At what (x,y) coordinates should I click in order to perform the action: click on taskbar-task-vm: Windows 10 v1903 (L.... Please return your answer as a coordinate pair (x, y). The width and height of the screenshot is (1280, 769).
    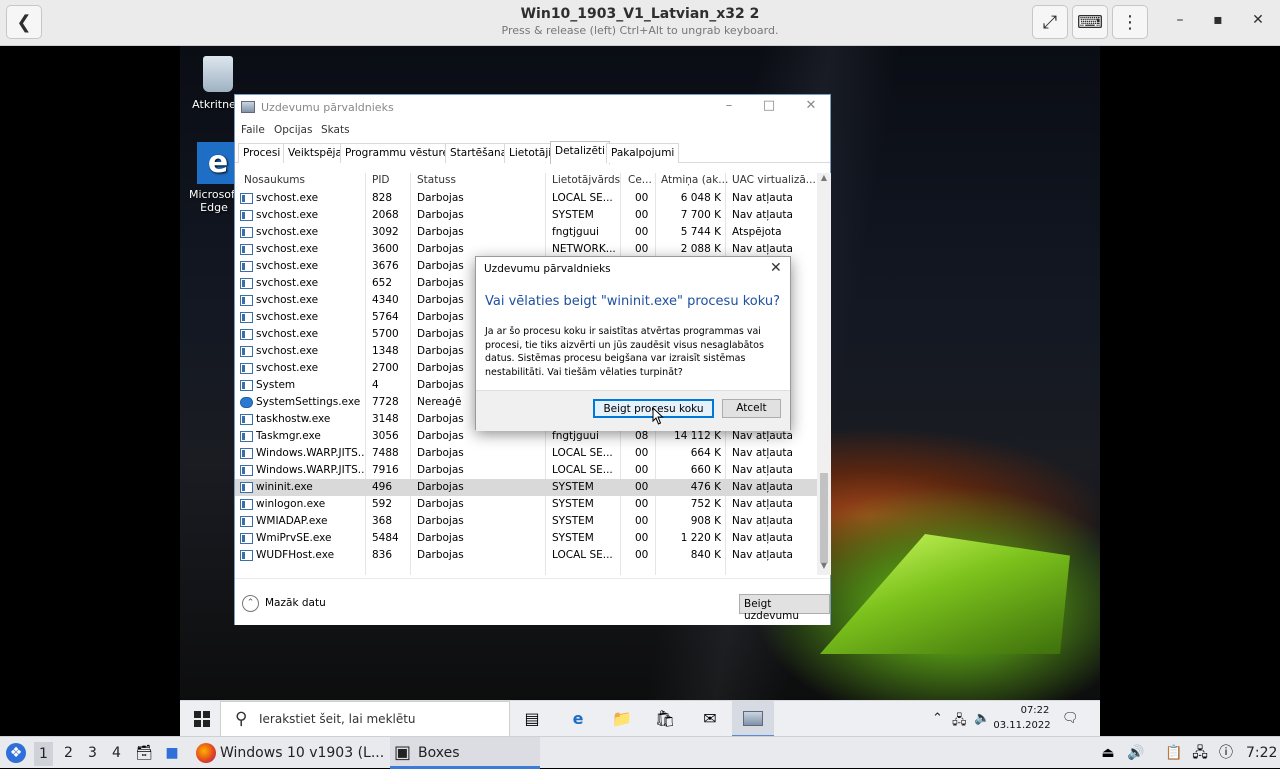
    Looking at the image, I should click on (288, 753).